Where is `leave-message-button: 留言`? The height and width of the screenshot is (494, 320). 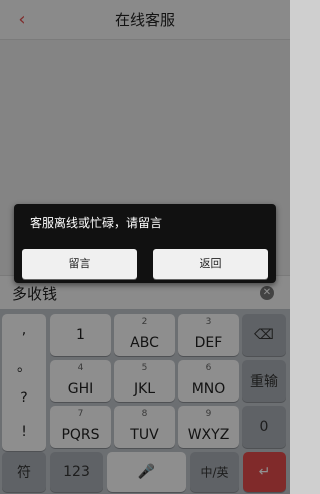 leave-message-button: 留言 is located at coordinates (79, 264).